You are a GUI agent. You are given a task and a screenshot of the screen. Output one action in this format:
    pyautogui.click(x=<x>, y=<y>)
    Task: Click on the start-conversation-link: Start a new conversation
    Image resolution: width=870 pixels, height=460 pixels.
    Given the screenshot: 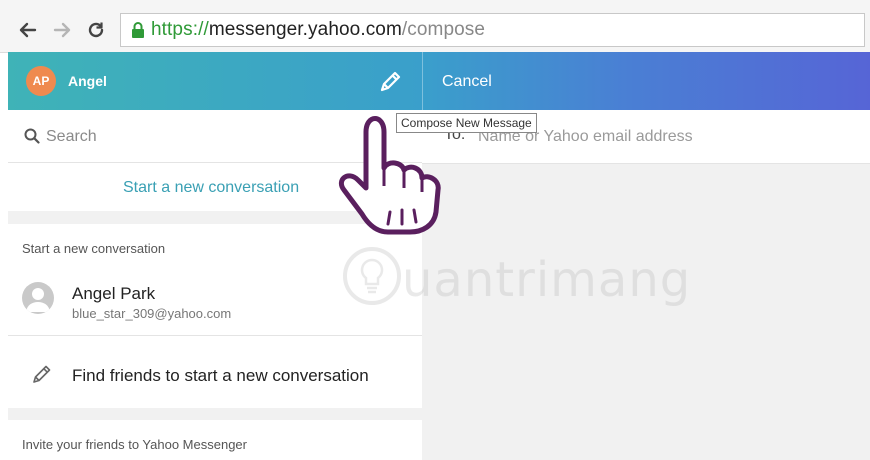 What is the action you would take?
    pyautogui.click(x=211, y=188)
    